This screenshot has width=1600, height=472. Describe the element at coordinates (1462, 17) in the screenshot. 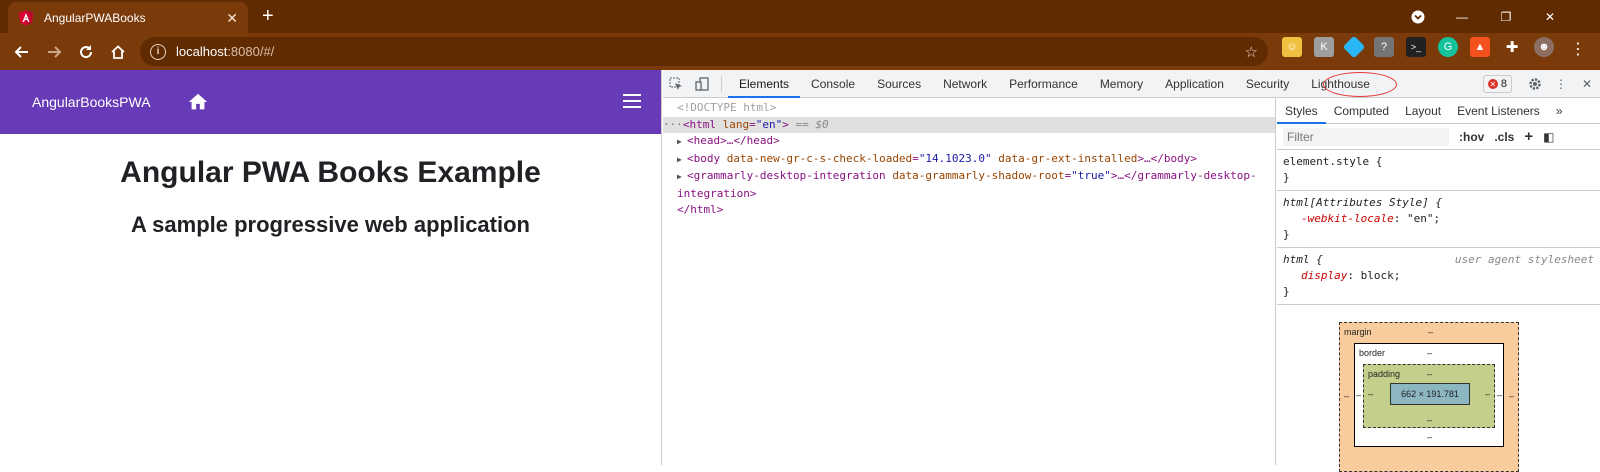

I see `minimize-button: —` at that location.